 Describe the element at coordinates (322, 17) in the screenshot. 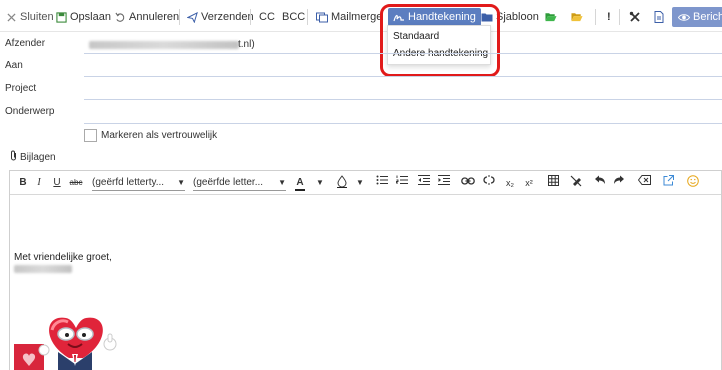

I see `mailmerge-icon` at that location.